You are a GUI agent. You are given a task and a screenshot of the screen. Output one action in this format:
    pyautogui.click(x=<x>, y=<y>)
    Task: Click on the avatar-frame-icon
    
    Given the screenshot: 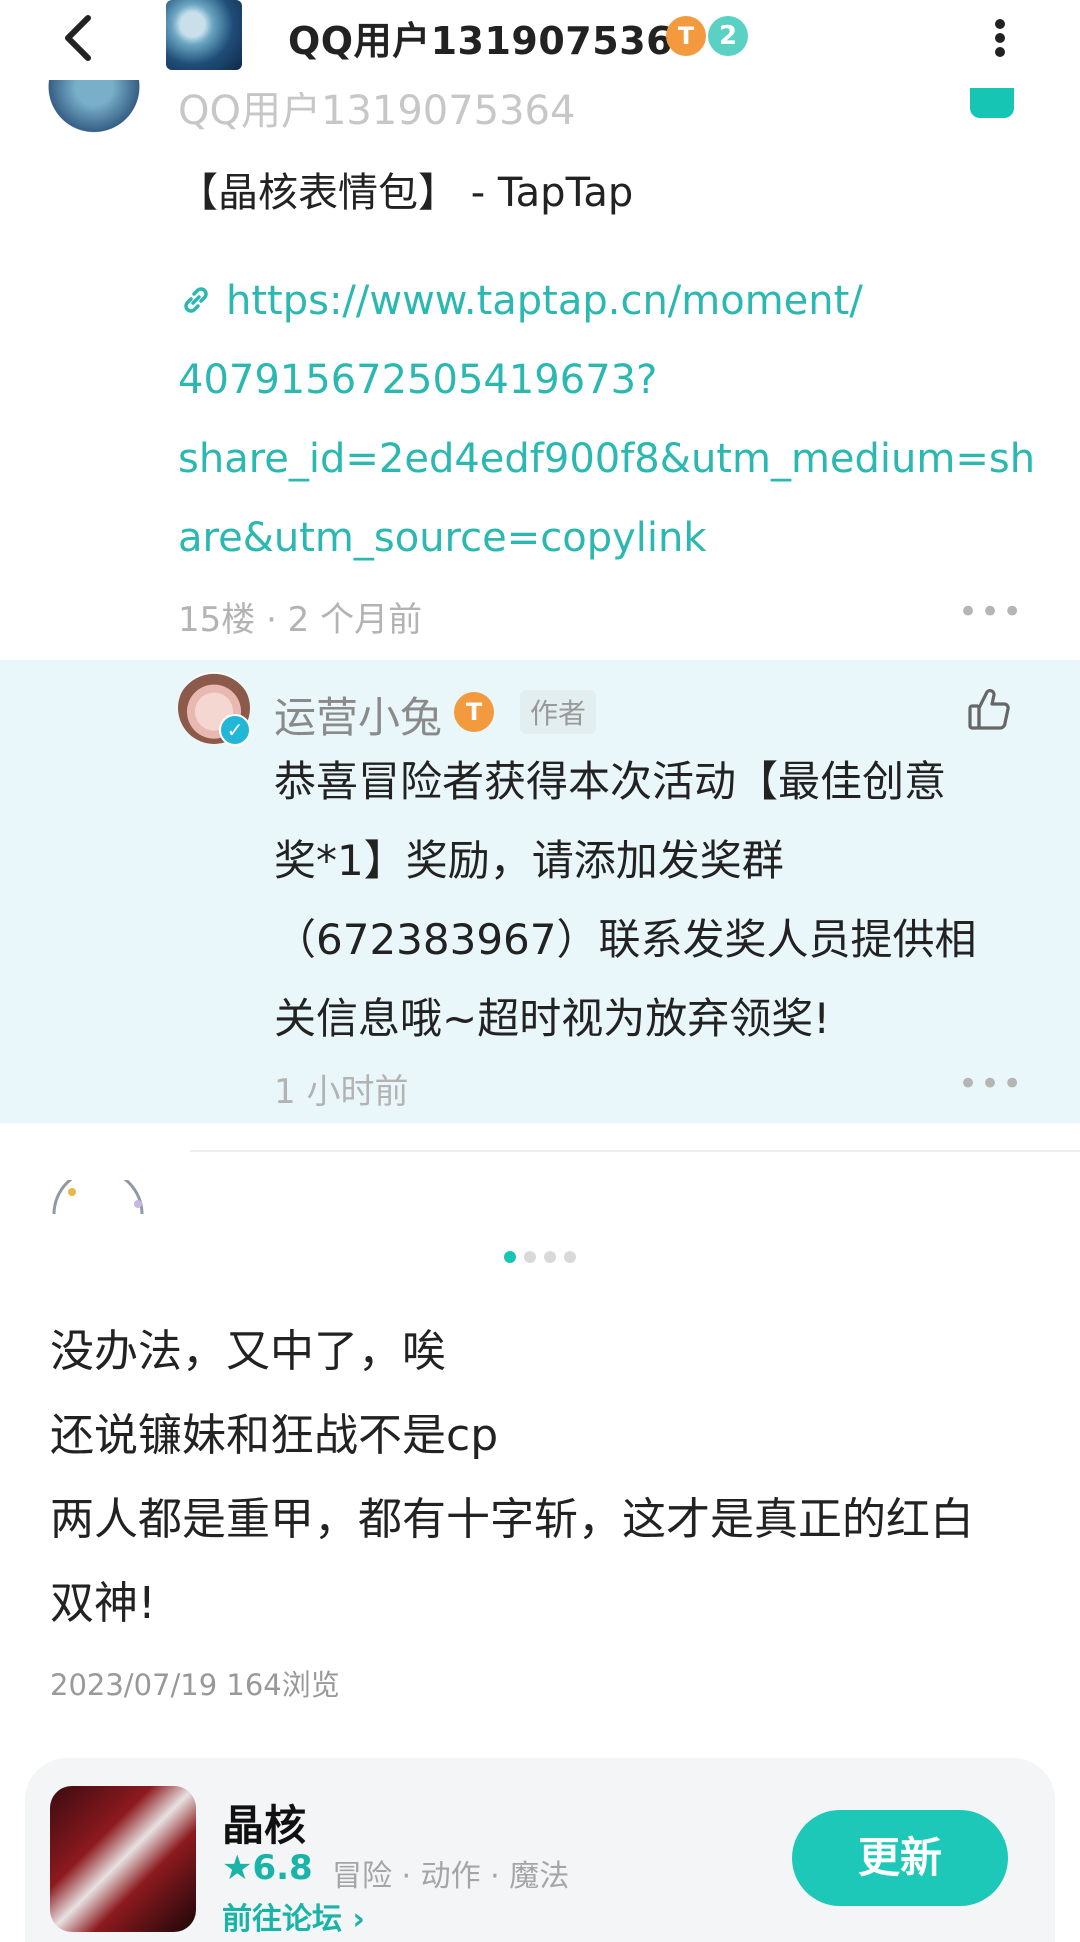 What is the action you would take?
    pyautogui.click(x=98, y=1197)
    